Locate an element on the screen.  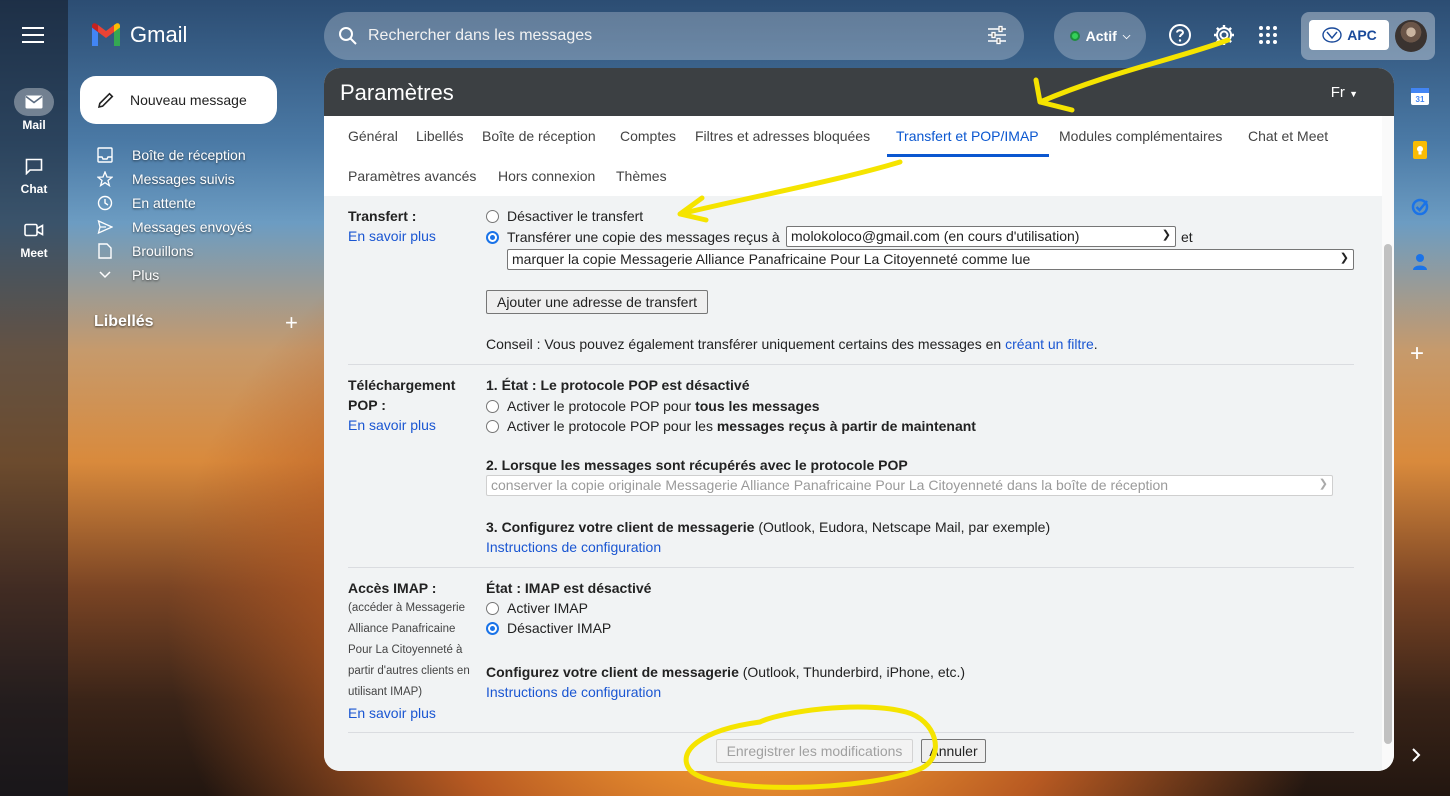
avatar is located at coordinates (1411, 36).